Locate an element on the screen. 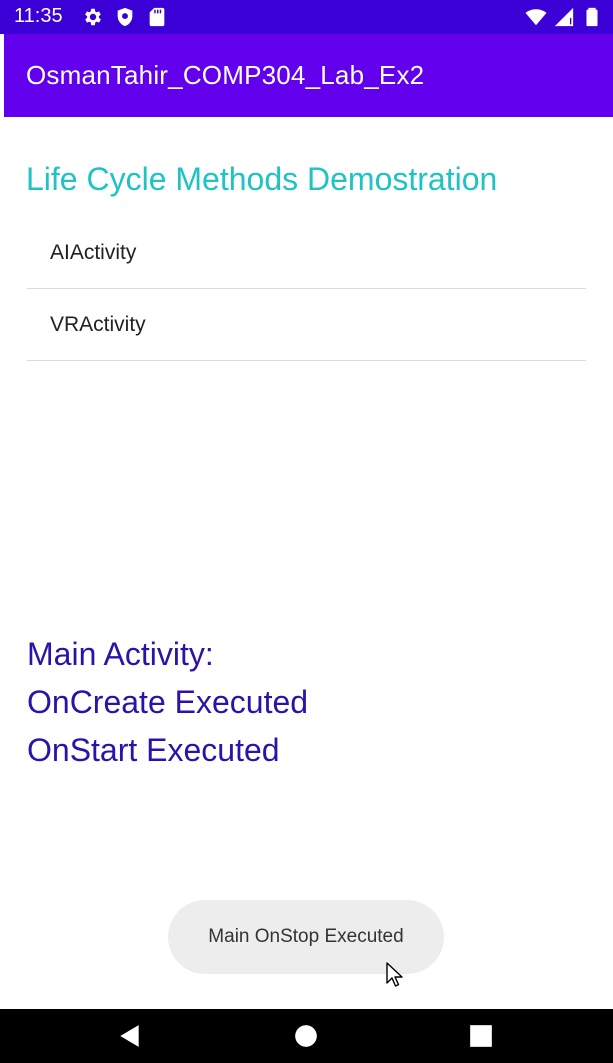  status-icons-left is located at coordinates (125, 17).